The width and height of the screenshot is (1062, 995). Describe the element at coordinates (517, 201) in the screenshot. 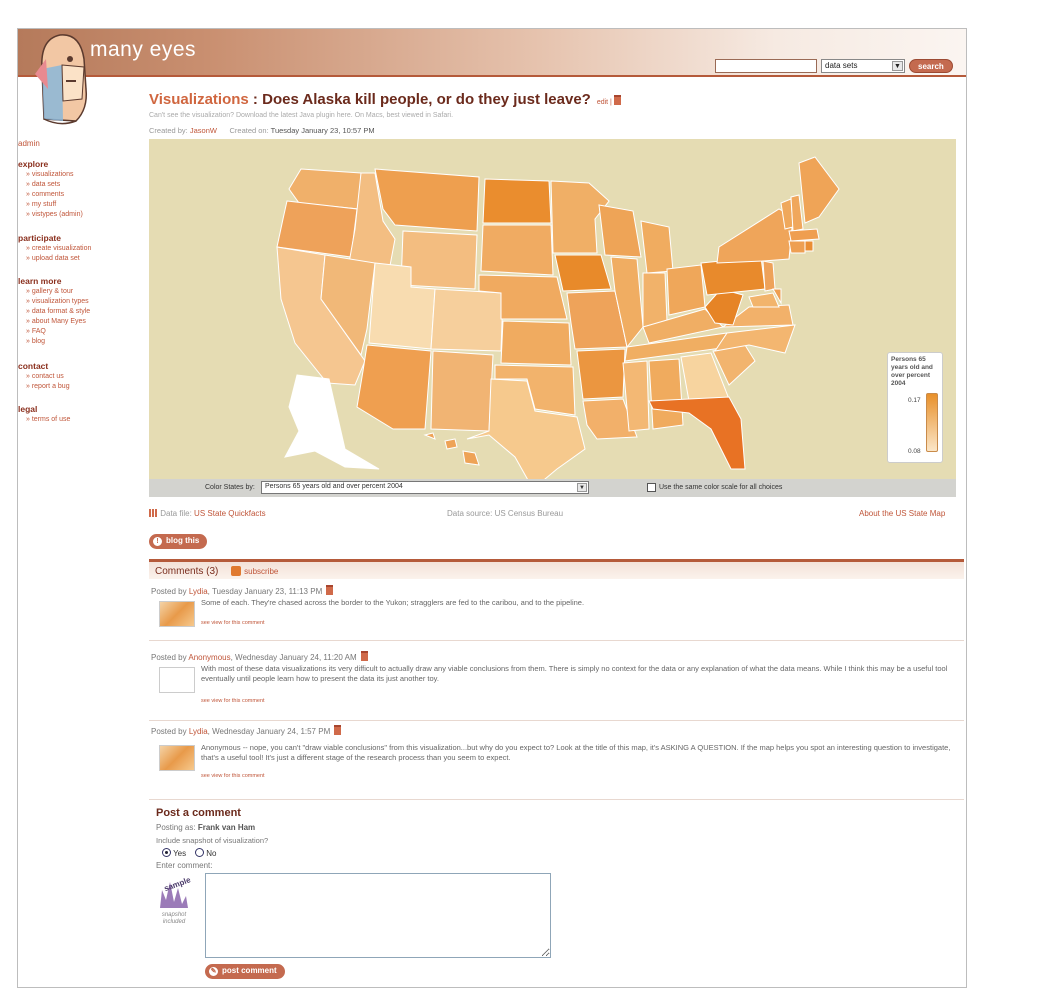

I see `state-nd` at that location.